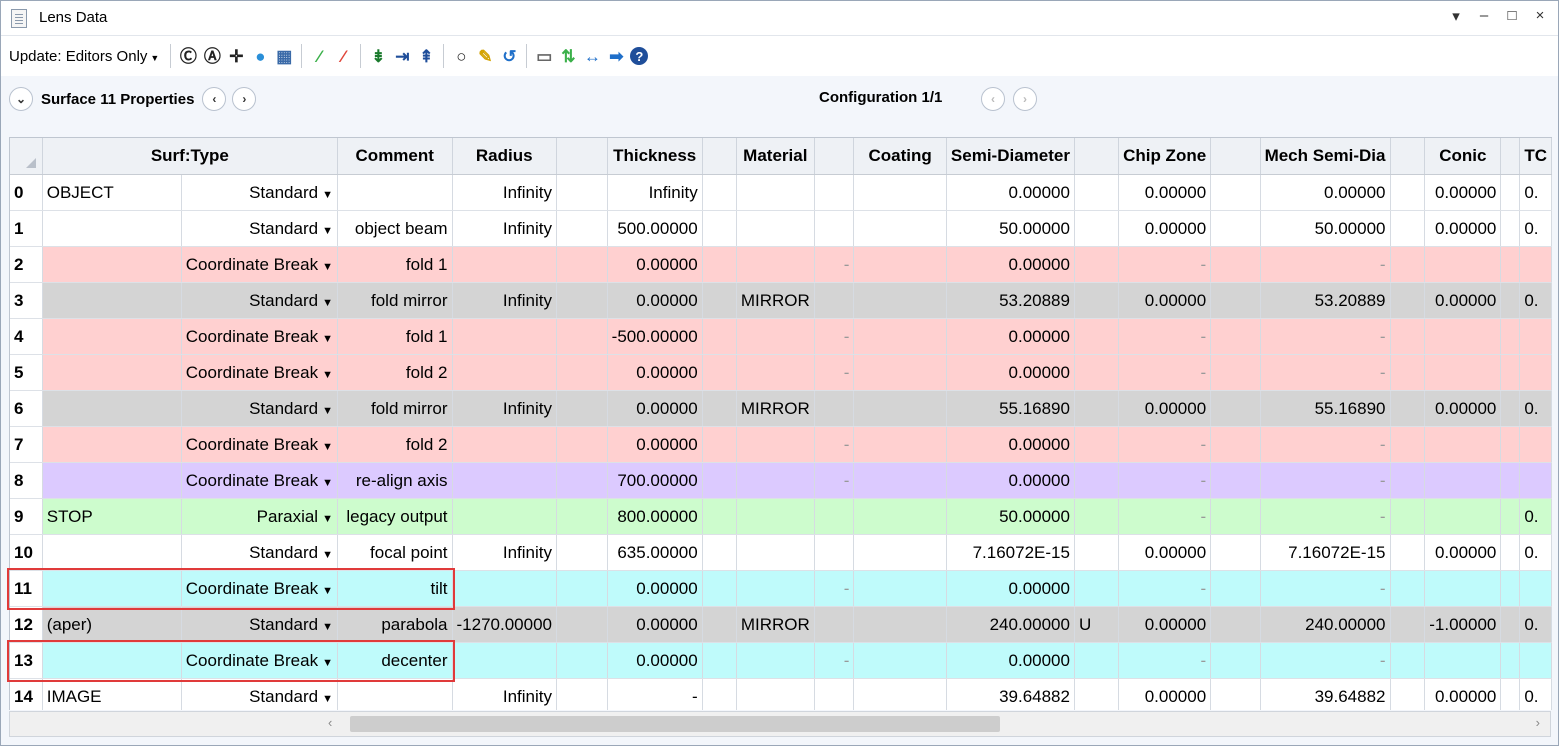 This screenshot has height=746, width=1559. Describe the element at coordinates (1010, 228) in the screenshot. I see `semi-diameter-cell: 50.00000` at that location.